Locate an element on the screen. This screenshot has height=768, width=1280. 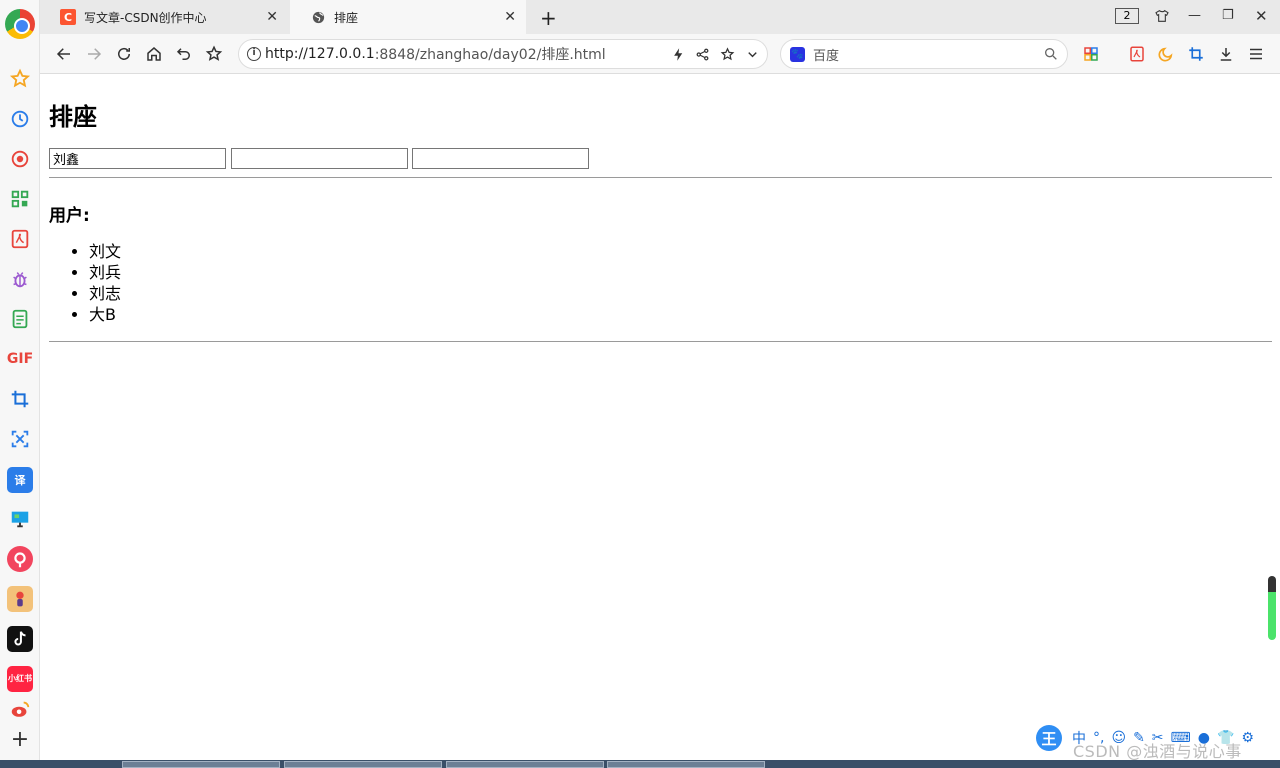
crop-tool-icon is located at coordinates (1196, 54).